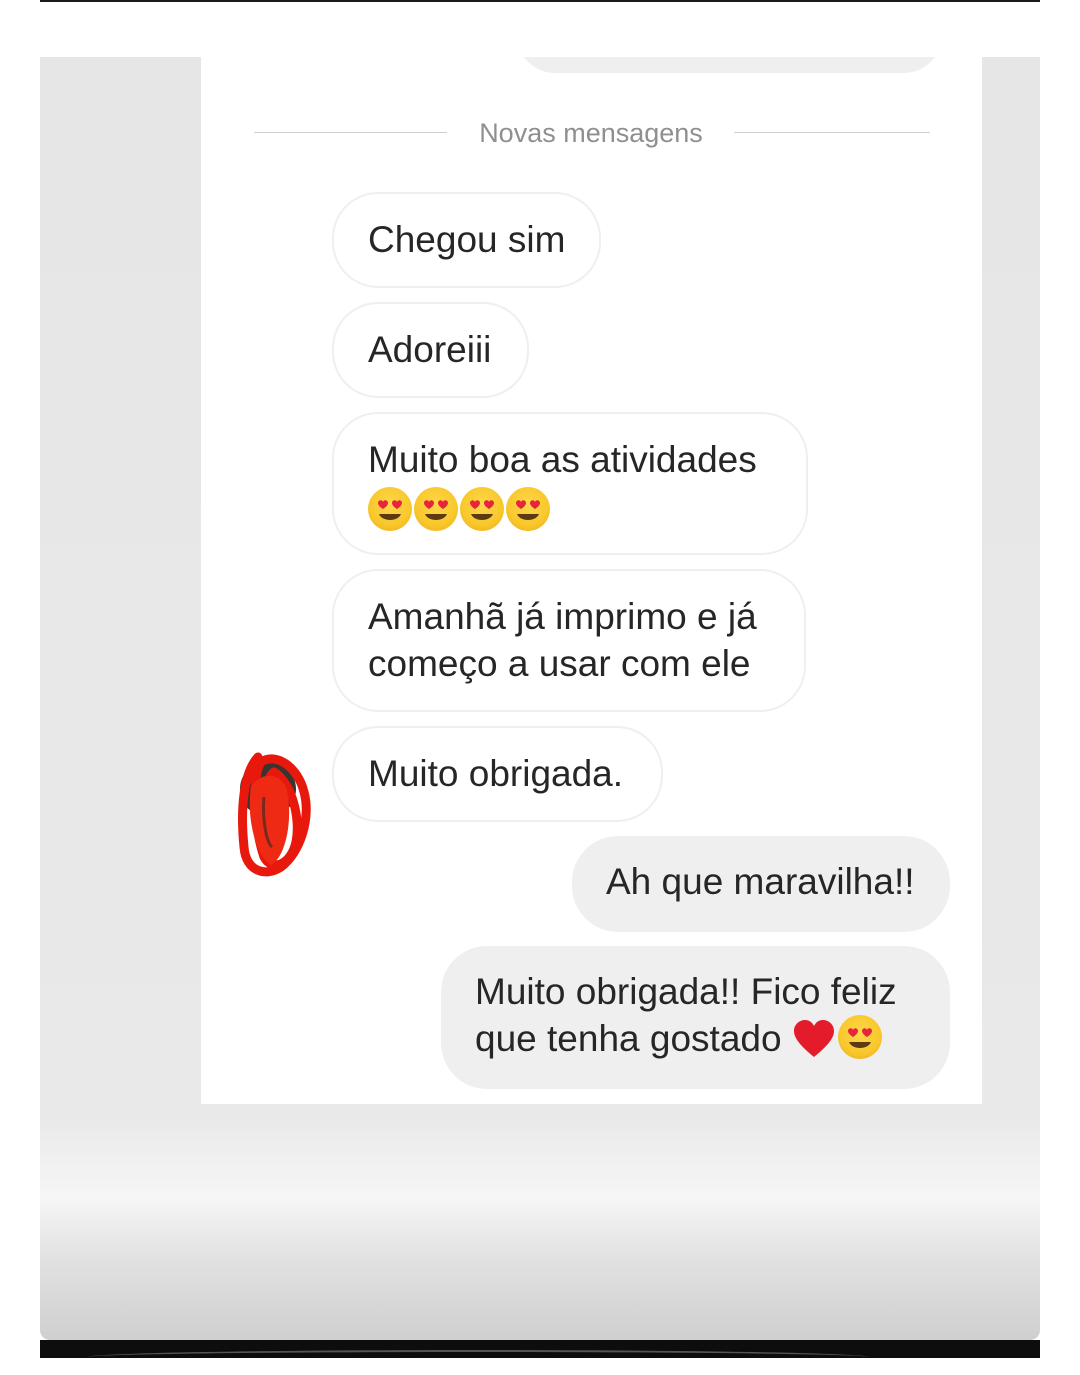  I want to click on incoming-message: Adoreiii, so click(430, 350).